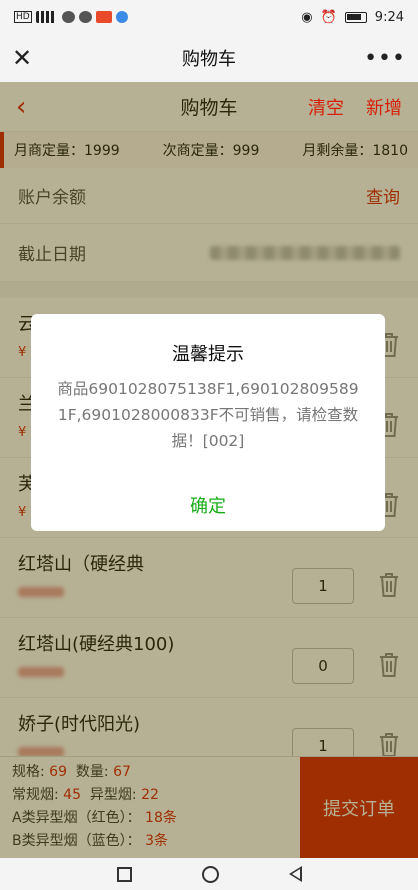  What do you see at coordinates (389, 17) in the screenshot?
I see `clock-time: 9:24` at bounding box center [389, 17].